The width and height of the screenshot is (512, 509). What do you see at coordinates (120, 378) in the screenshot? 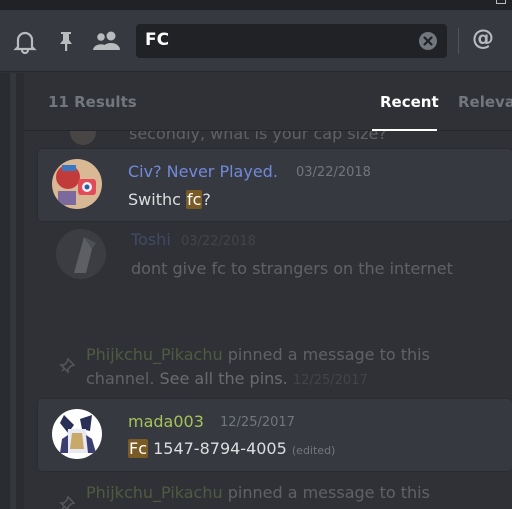
I see `pin-text: channel.` at bounding box center [120, 378].